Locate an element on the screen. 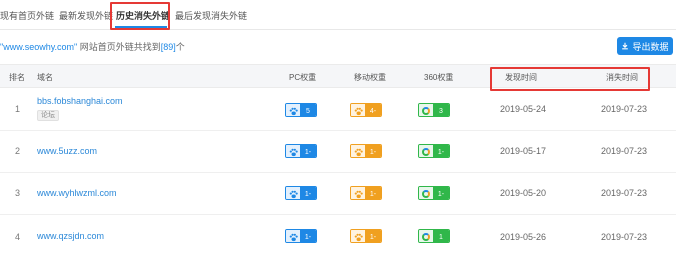 Image resolution: width=676 pixels, height=266 pixels. row-rank: 2 is located at coordinates (18, 151).